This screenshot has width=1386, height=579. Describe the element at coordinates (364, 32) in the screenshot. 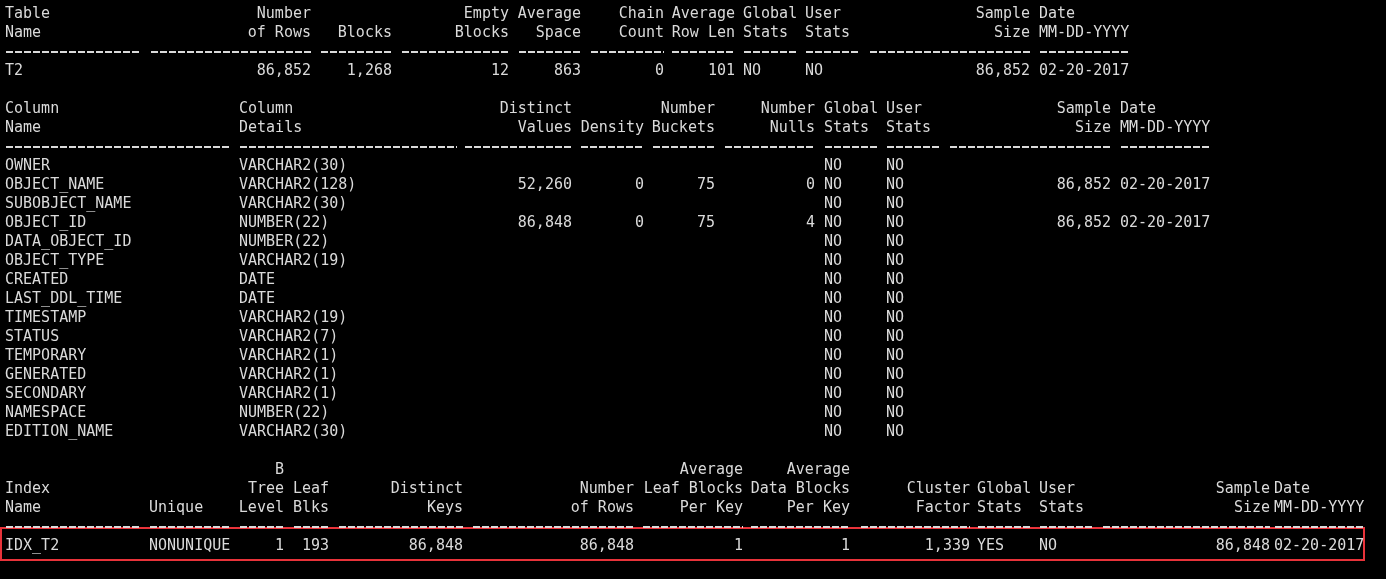

I see `column-header: Blocks` at that location.